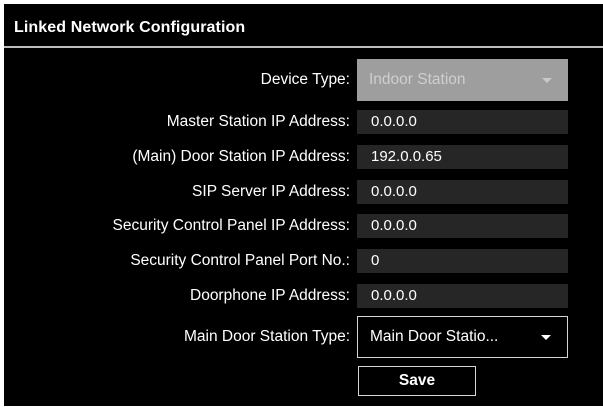 Image resolution: width=603 pixels, height=407 pixels. I want to click on master-station-ip-field: 0.0.0.0, so click(462, 122).